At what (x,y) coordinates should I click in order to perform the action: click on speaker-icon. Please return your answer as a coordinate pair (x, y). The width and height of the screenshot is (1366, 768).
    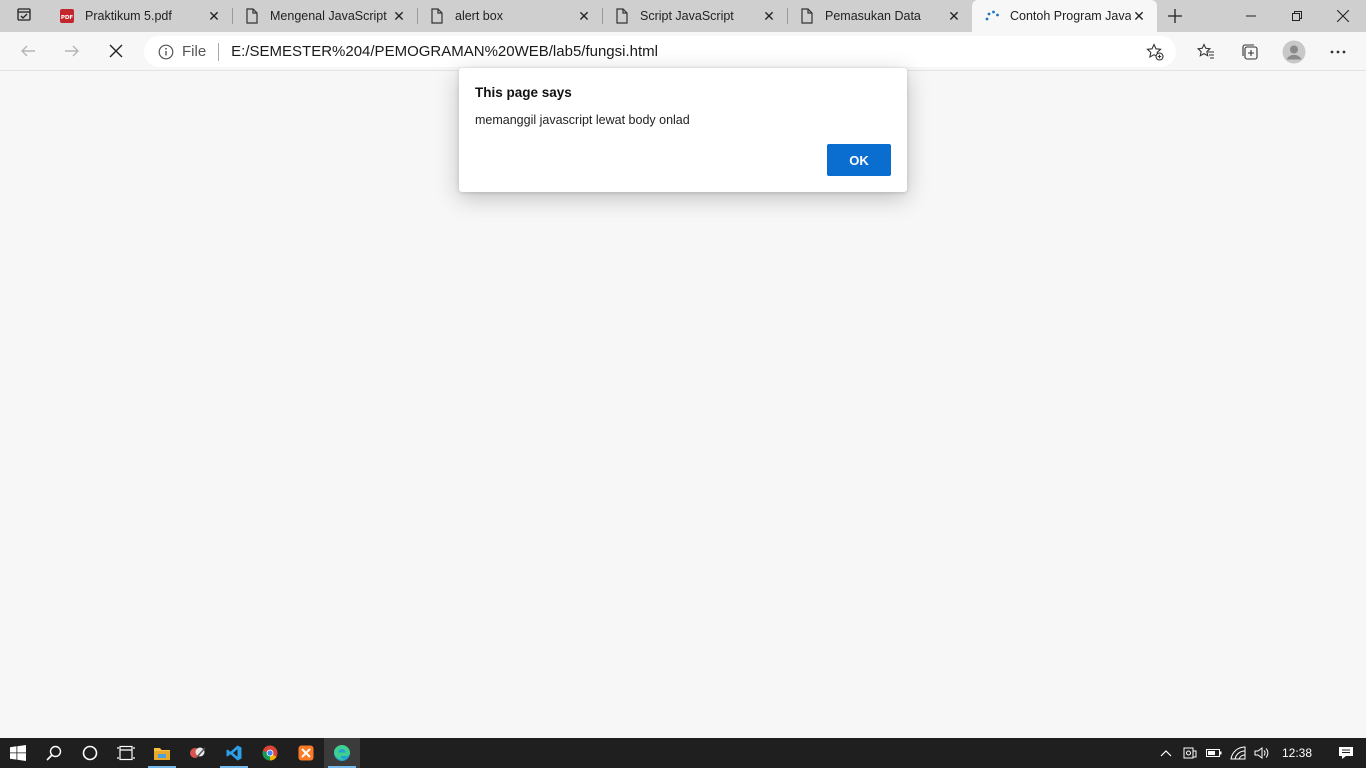
    Looking at the image, I should click on (1261, 753).